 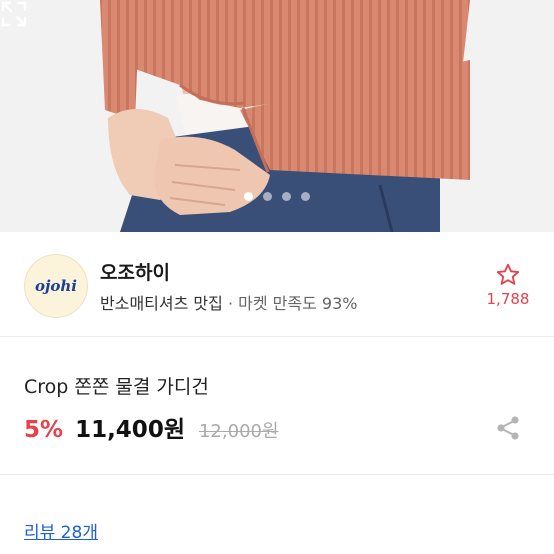 I want to click on star-outline-icon, so click(x=508, y=274).